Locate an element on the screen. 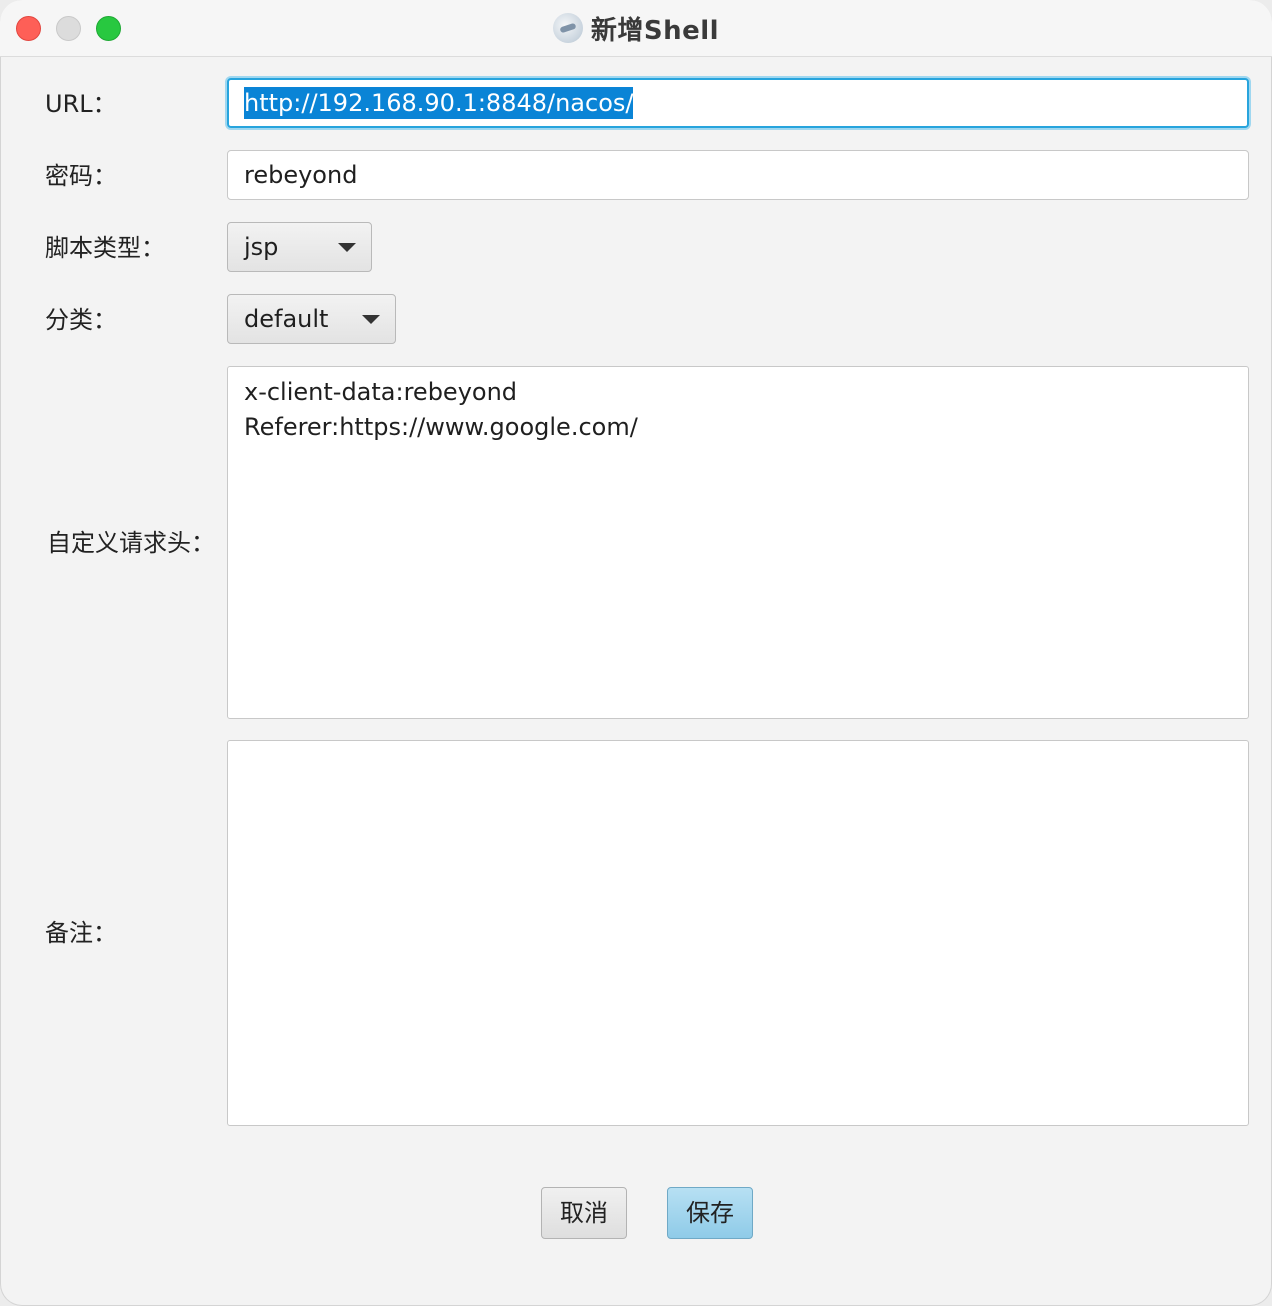  url-input: http://192.168.90.1:8848/nacos/ is located at coordinates (738, 103).